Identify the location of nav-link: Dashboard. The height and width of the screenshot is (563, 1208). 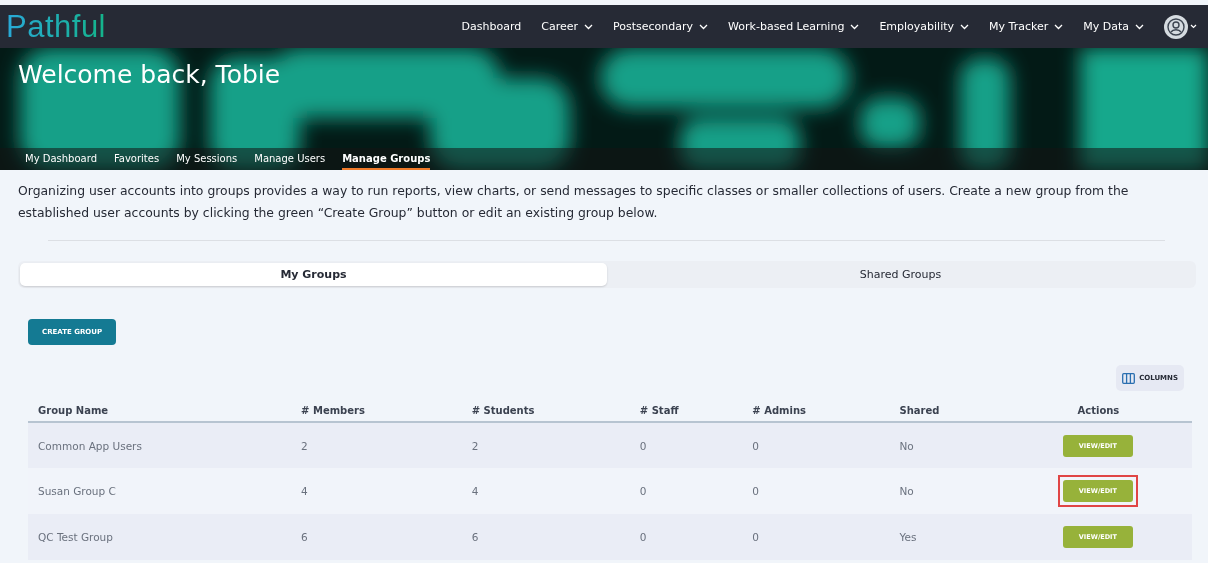
(491, 26).